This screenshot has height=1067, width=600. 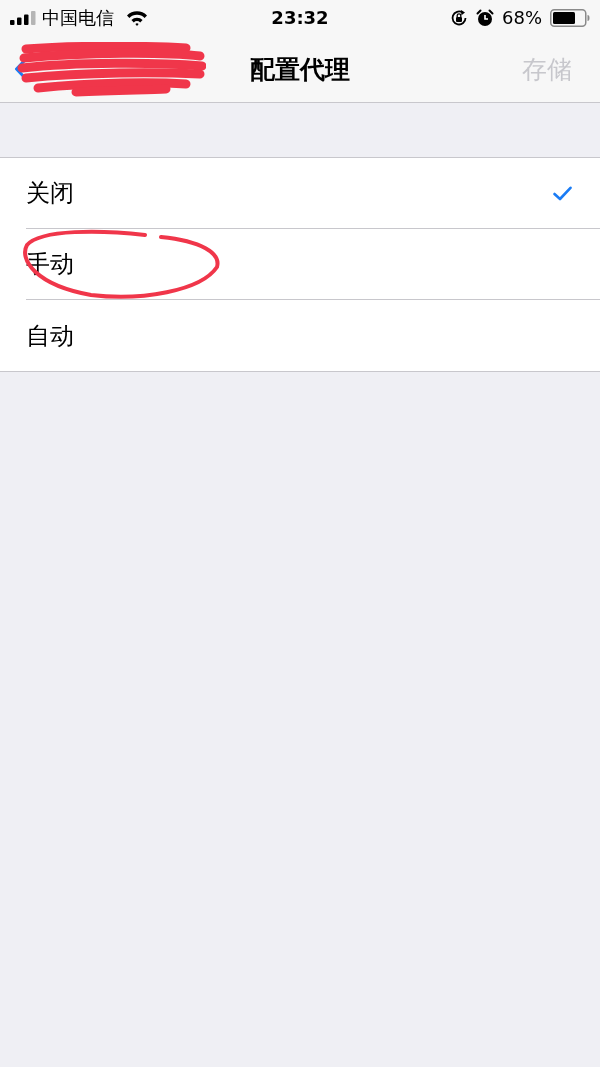 What do you see at coordinates (78, 18) in the screenshot?
I see `carrier-name: 中国电信` at bounding box center [78, 18].